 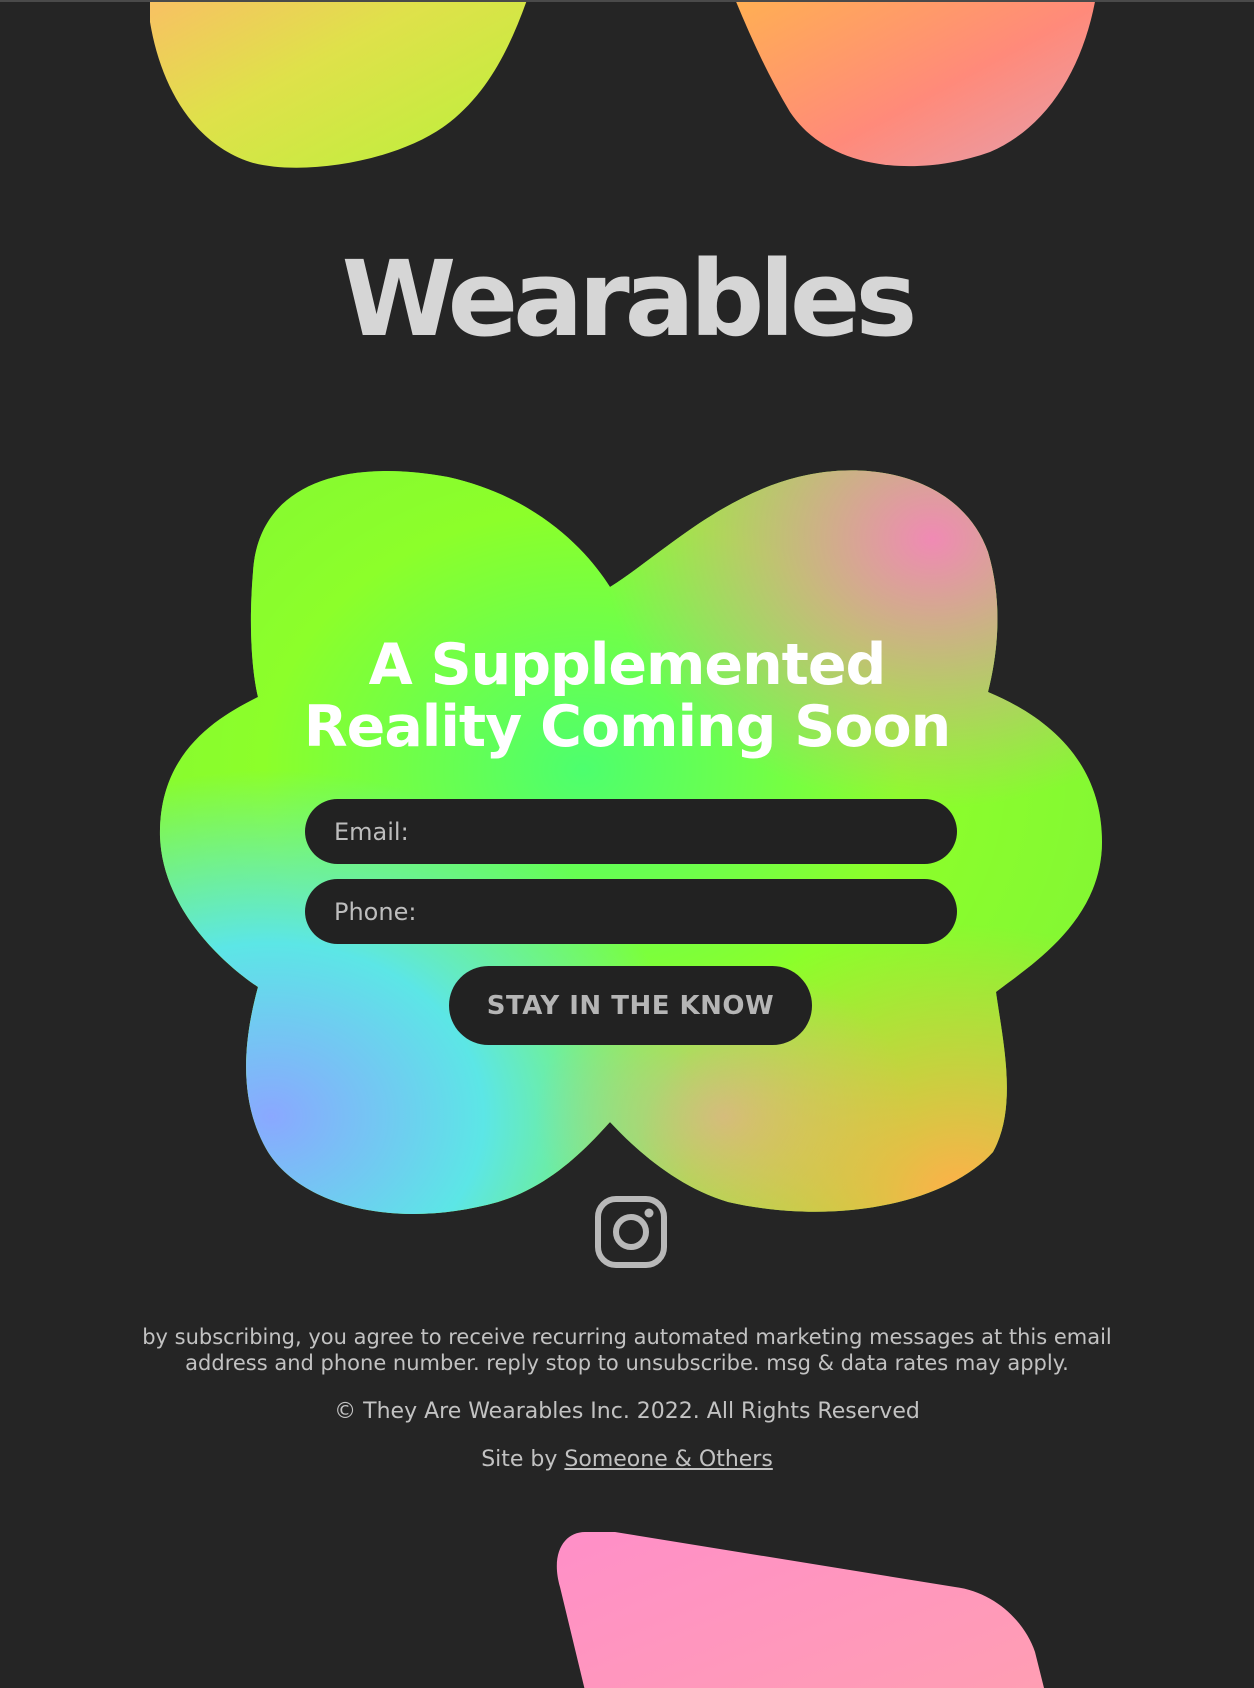 I want to click on subscribe-button-label: STAY IN THE KNOW, so click(x=630, y=1005).